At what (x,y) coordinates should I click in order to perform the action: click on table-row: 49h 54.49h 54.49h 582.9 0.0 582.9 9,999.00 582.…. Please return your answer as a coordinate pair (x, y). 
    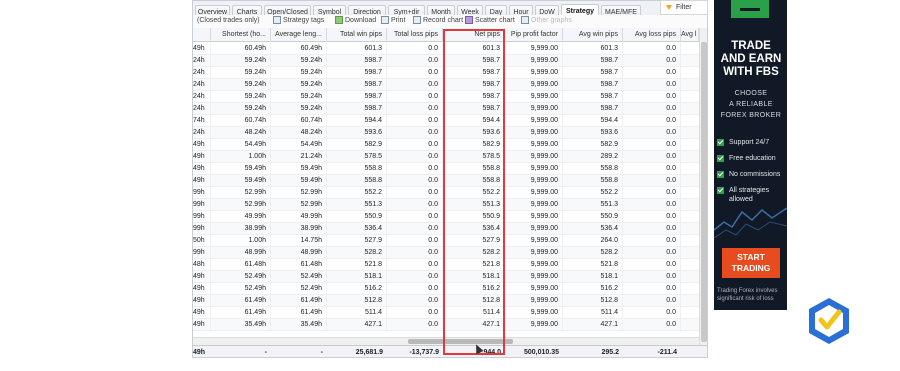
    Looking at the image, I should click on (446, 145).